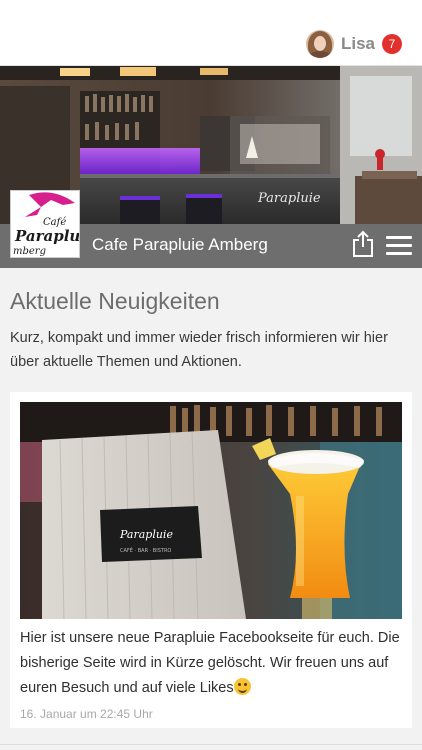 The width and height of the screenshot is (422, 750). What do you see at coordinates (289, 198) in the screenshot?
I see `hero-sign: Parapluie` at bounding box center [289, 198].